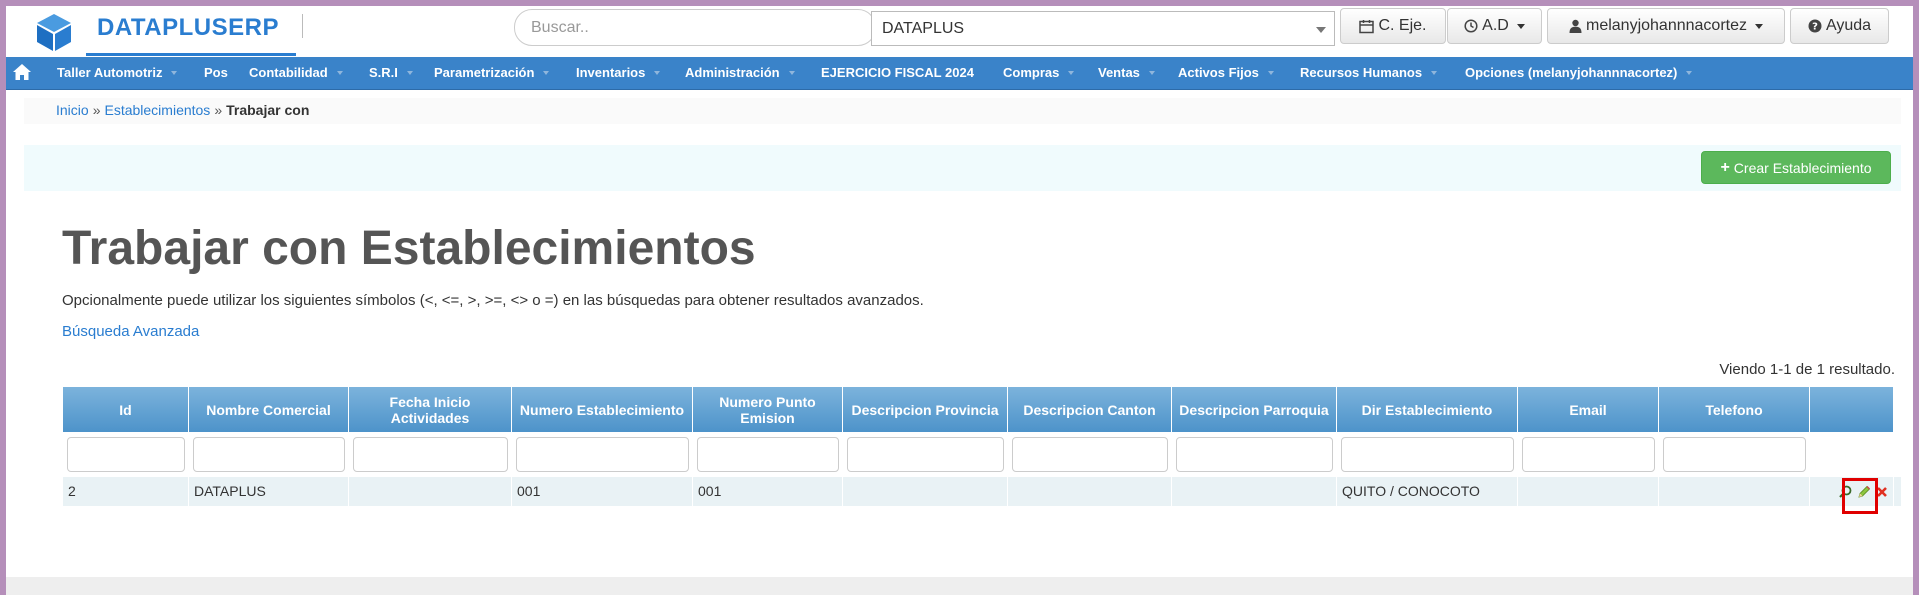 The image size is (1919, 595). Describe the element at coordinates (296, 72) in the screenshot. I see `nav-contabilidad: Contabilidad` at that location.